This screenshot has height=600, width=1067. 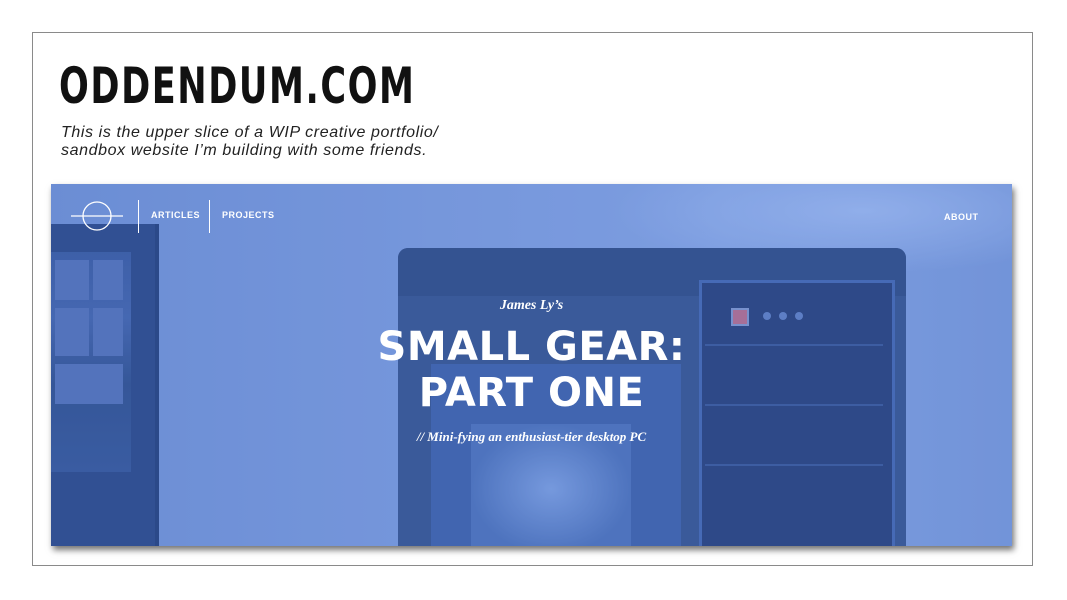 I want to click on nav-articles-link: ARTICLES, so click(x=175, y=215).